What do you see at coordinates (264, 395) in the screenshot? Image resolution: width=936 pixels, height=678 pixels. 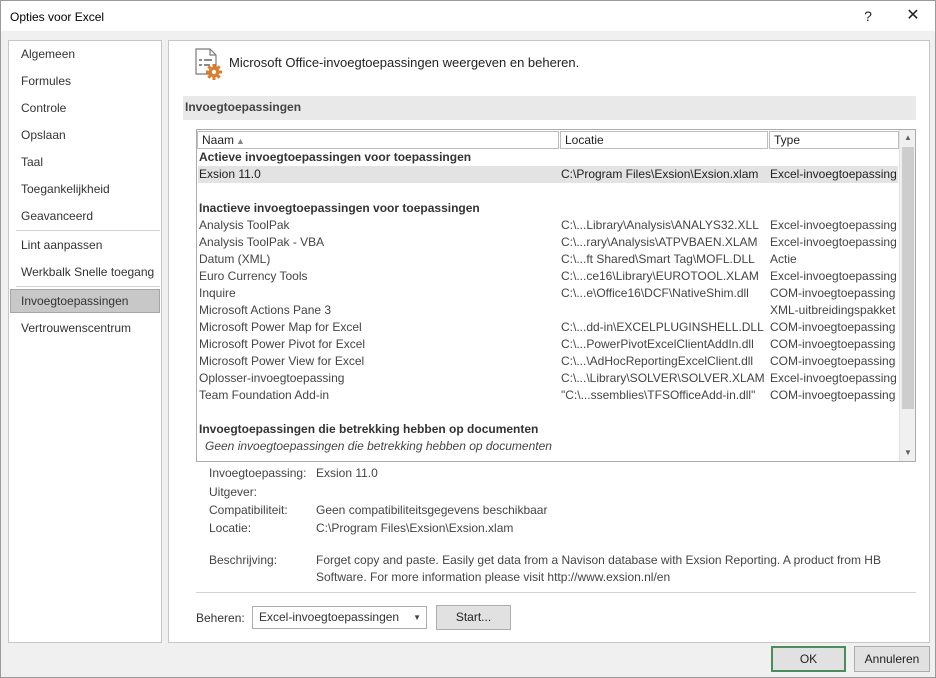 I see `cell-name: Team Foundation Add-in` at bounding box center [264, 395].